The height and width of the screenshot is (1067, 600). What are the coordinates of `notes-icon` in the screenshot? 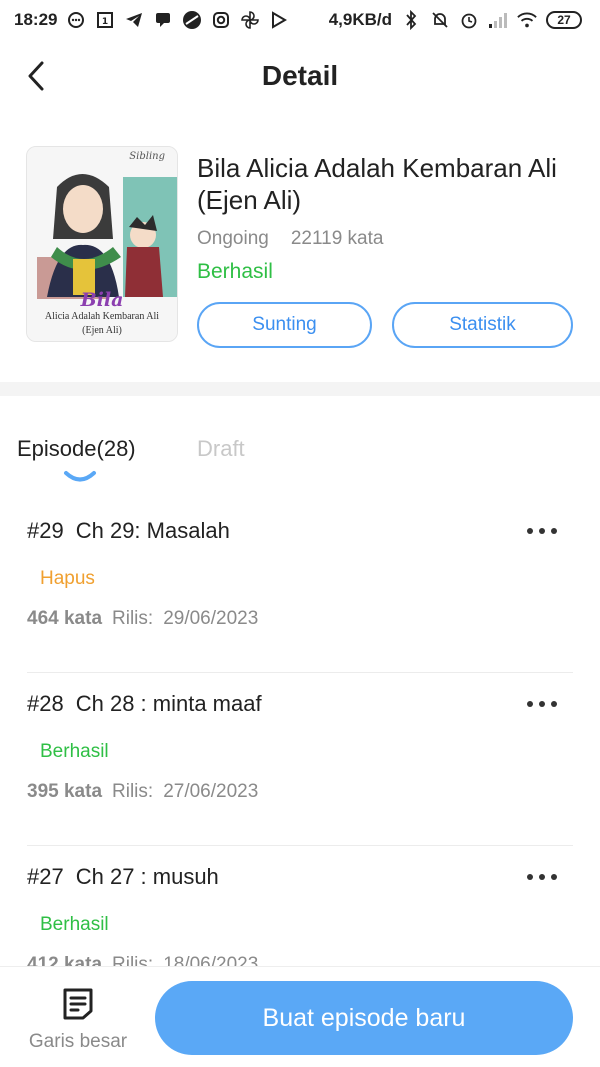 It's located at (78, 1004).